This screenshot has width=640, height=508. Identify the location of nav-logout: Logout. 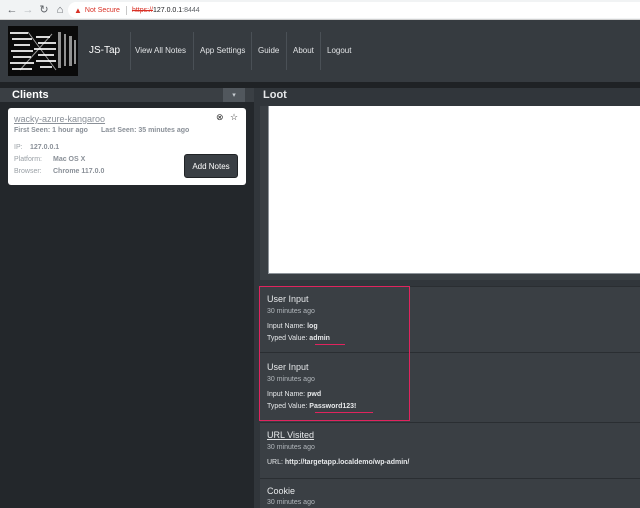
(339, 50).